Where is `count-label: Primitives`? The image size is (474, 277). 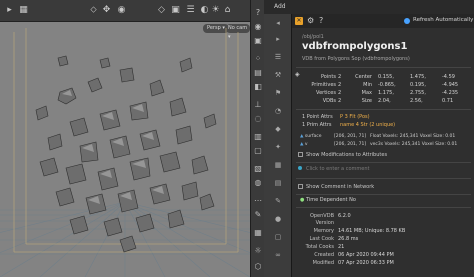 count-label: Primitives is located at coordinates (323, 85).